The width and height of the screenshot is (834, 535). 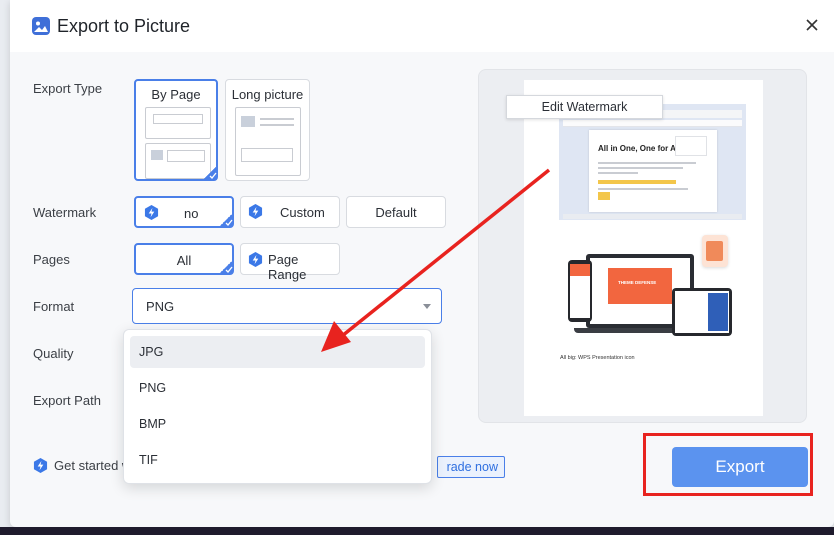 What do you see at coordinates (597, 358) in the screenshot?
I see `document-caption: All big: WPS Presentation icon` at bounding box center [597, 358].